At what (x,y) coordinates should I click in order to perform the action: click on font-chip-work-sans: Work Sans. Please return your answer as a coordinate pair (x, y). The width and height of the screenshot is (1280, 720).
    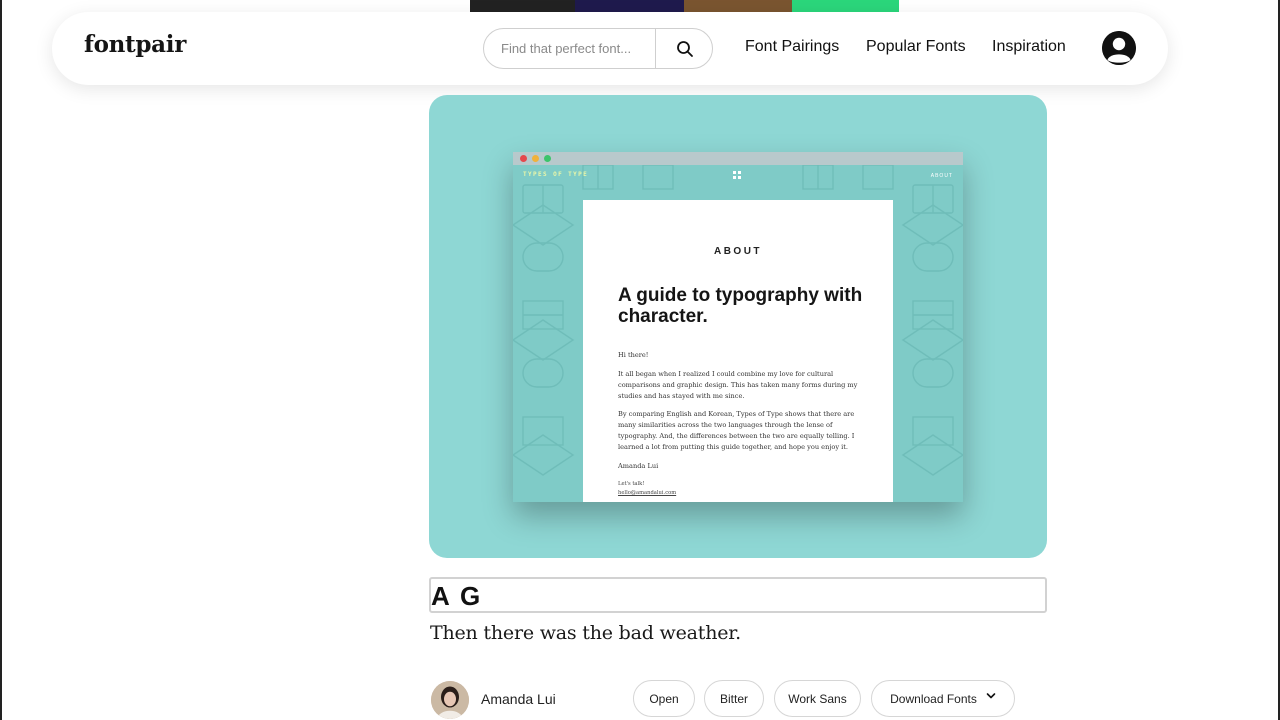
    Looking at the image, I should click on (817, 698).